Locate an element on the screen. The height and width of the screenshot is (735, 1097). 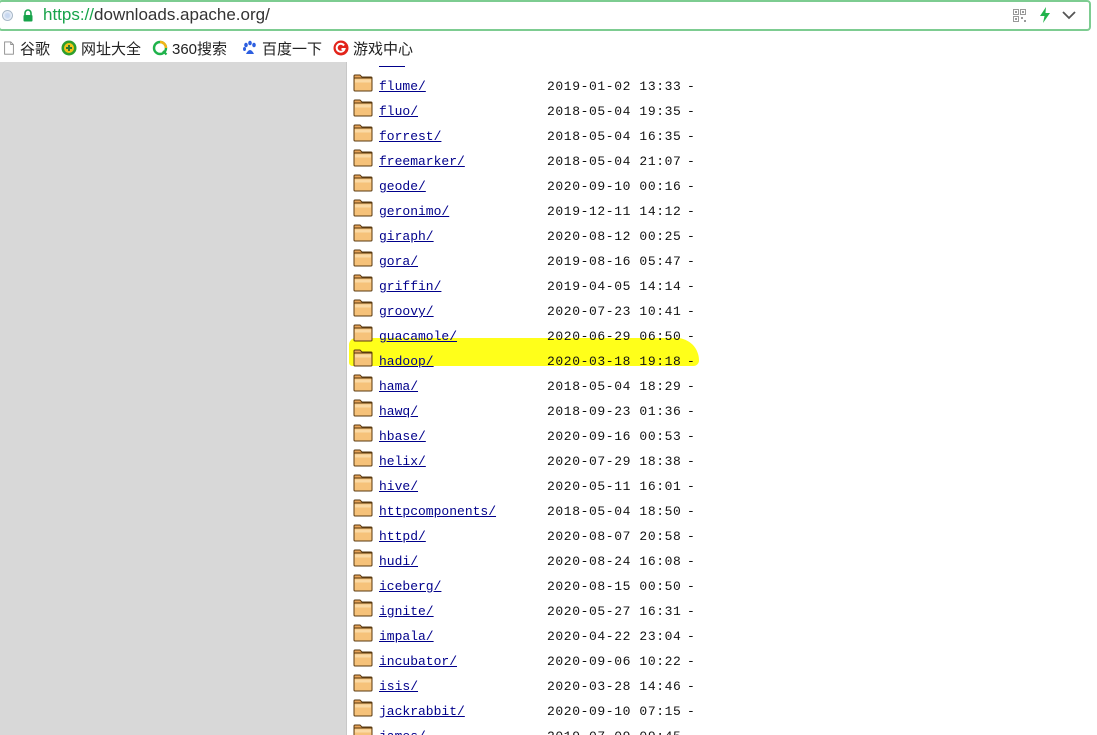
directory-link: hbase/ is located at coordinates (402, 436).